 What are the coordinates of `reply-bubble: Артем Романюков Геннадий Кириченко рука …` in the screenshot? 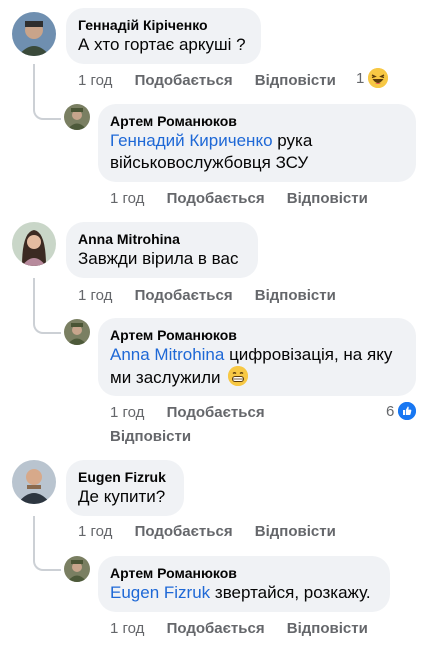 It's located at (257, 143).